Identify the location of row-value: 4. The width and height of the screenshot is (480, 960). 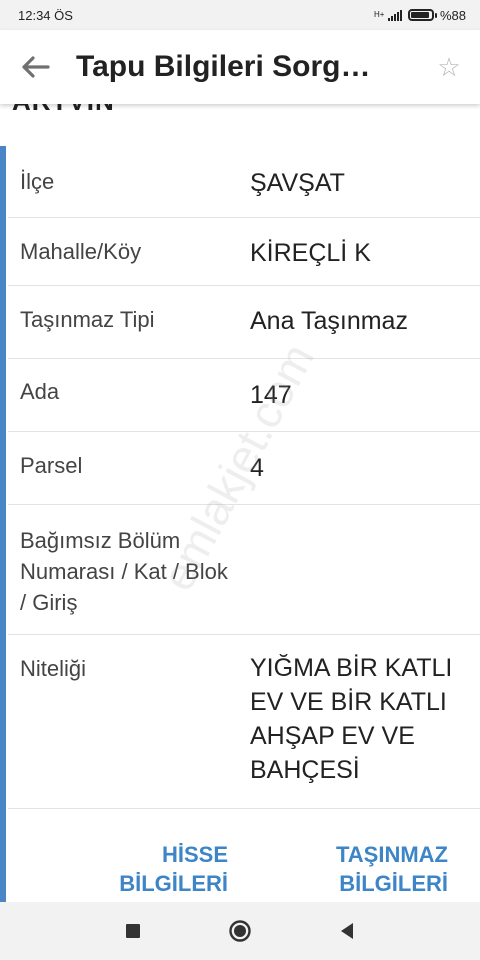
(257, 468).